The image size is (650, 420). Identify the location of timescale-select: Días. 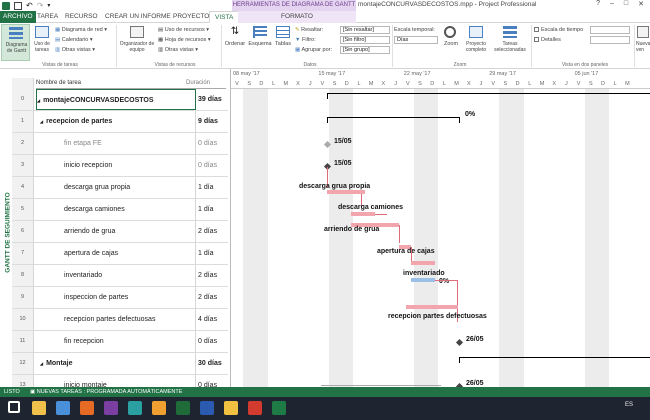
(416, 40).